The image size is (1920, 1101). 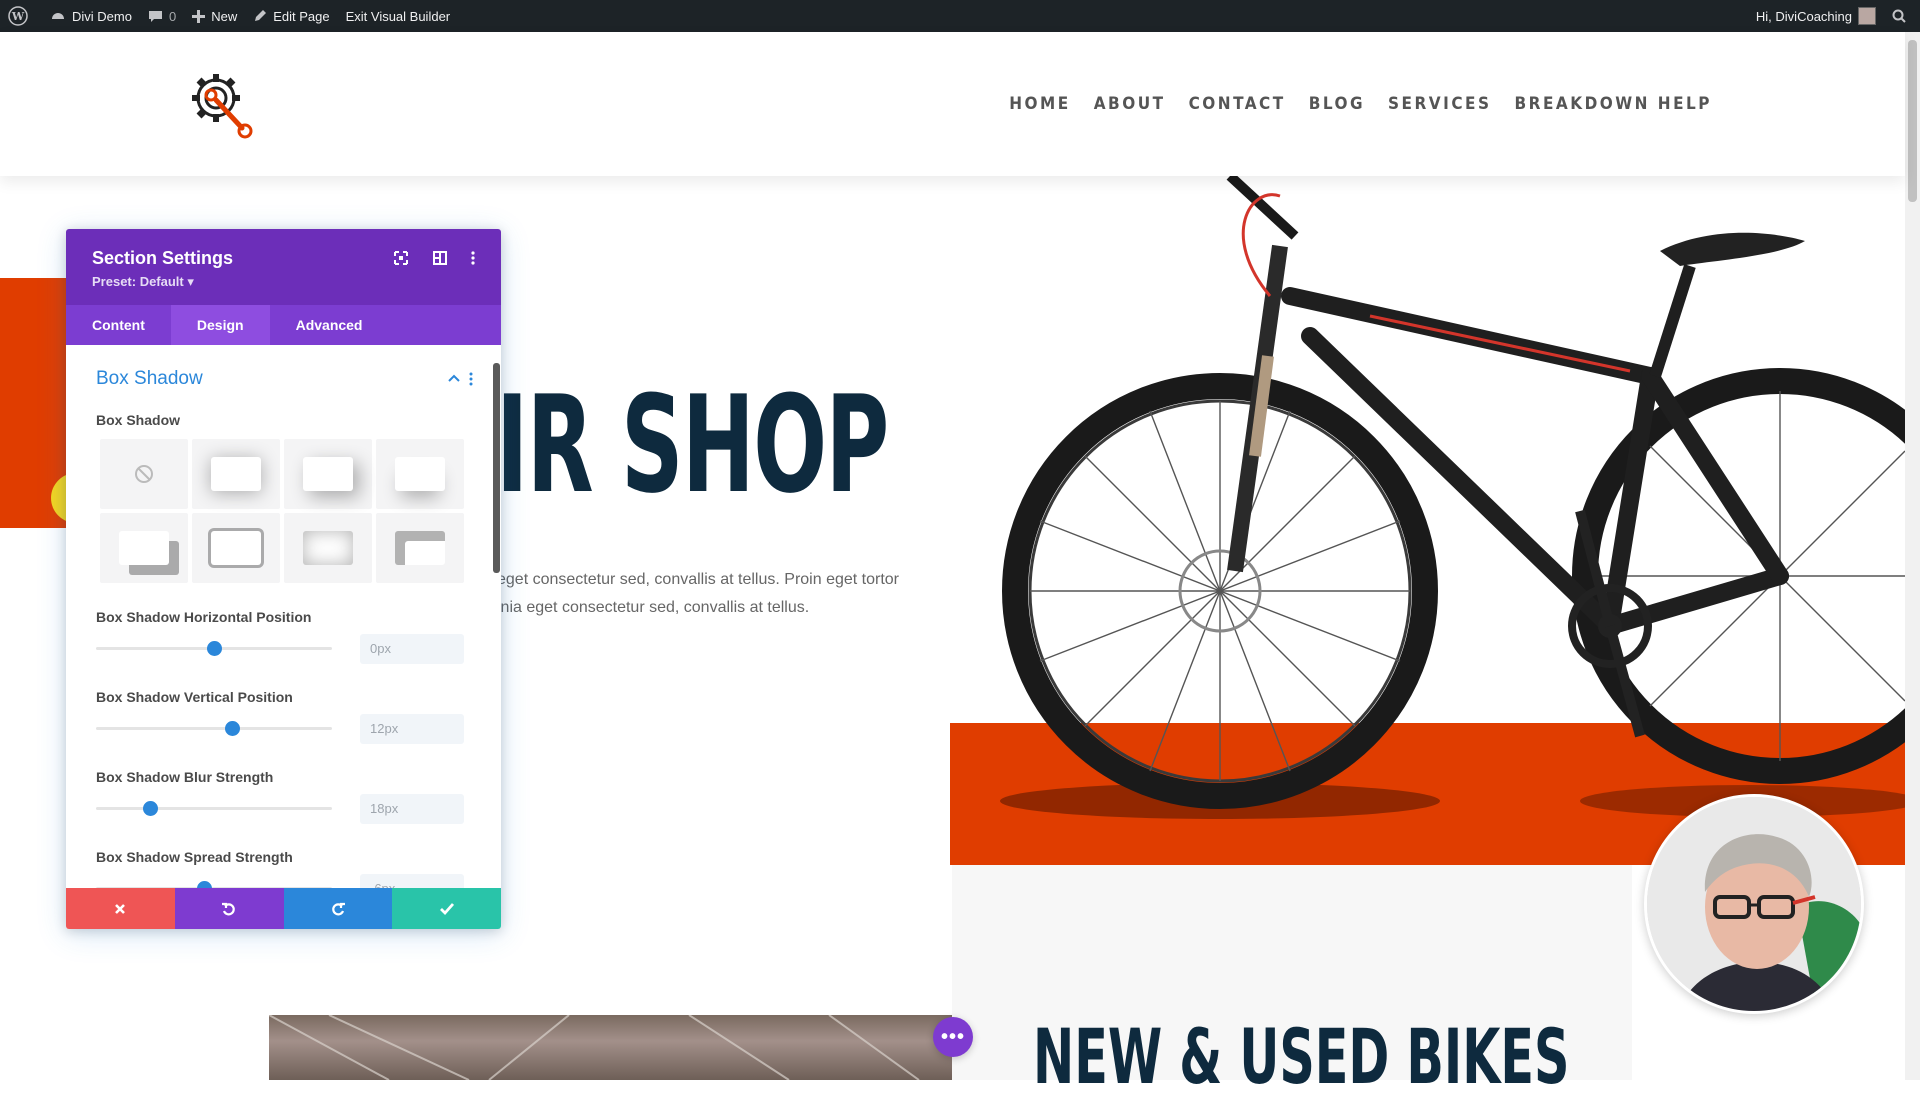 I want to click on blur-strength-slider, so click(x=214, y=808).